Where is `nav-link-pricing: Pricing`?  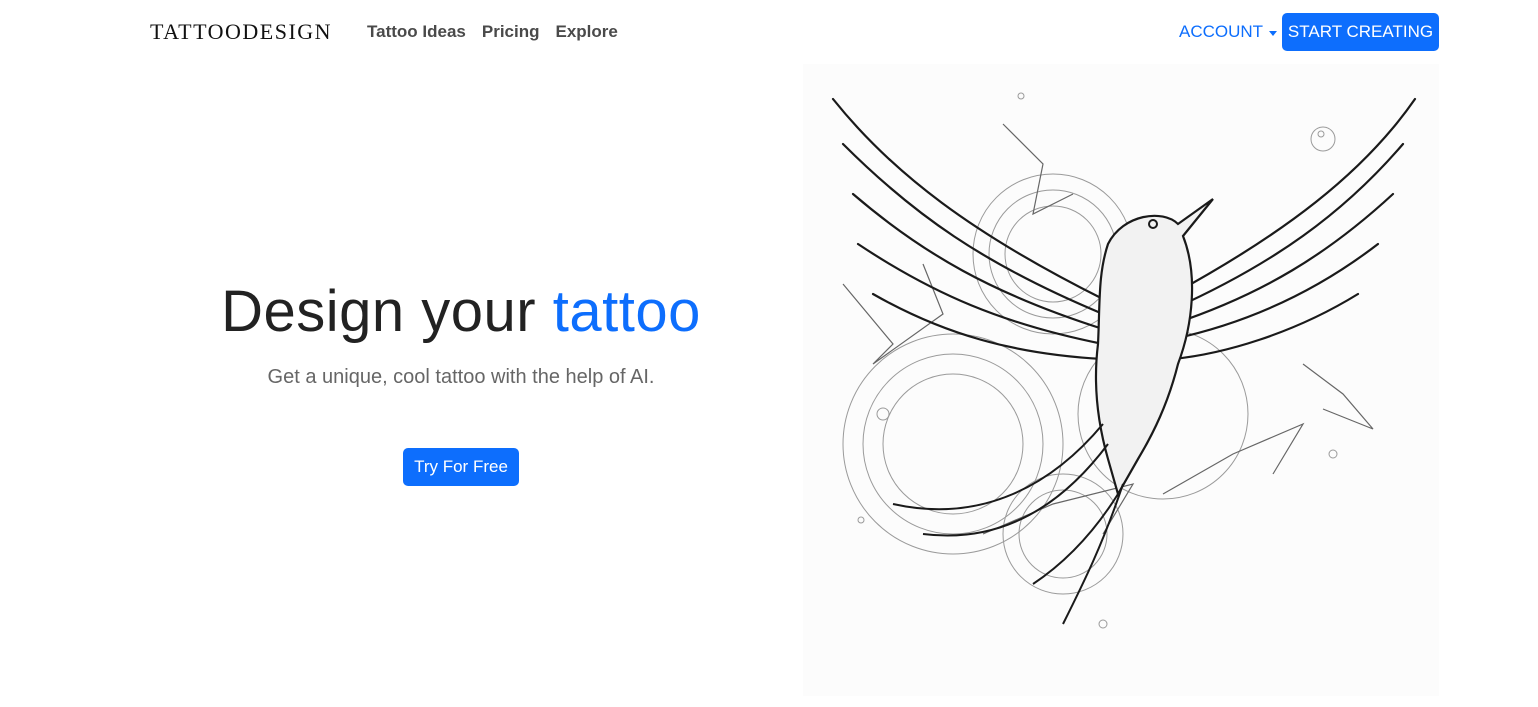 nav-link-pricing: Pricing is located at coordinates (511, 32).